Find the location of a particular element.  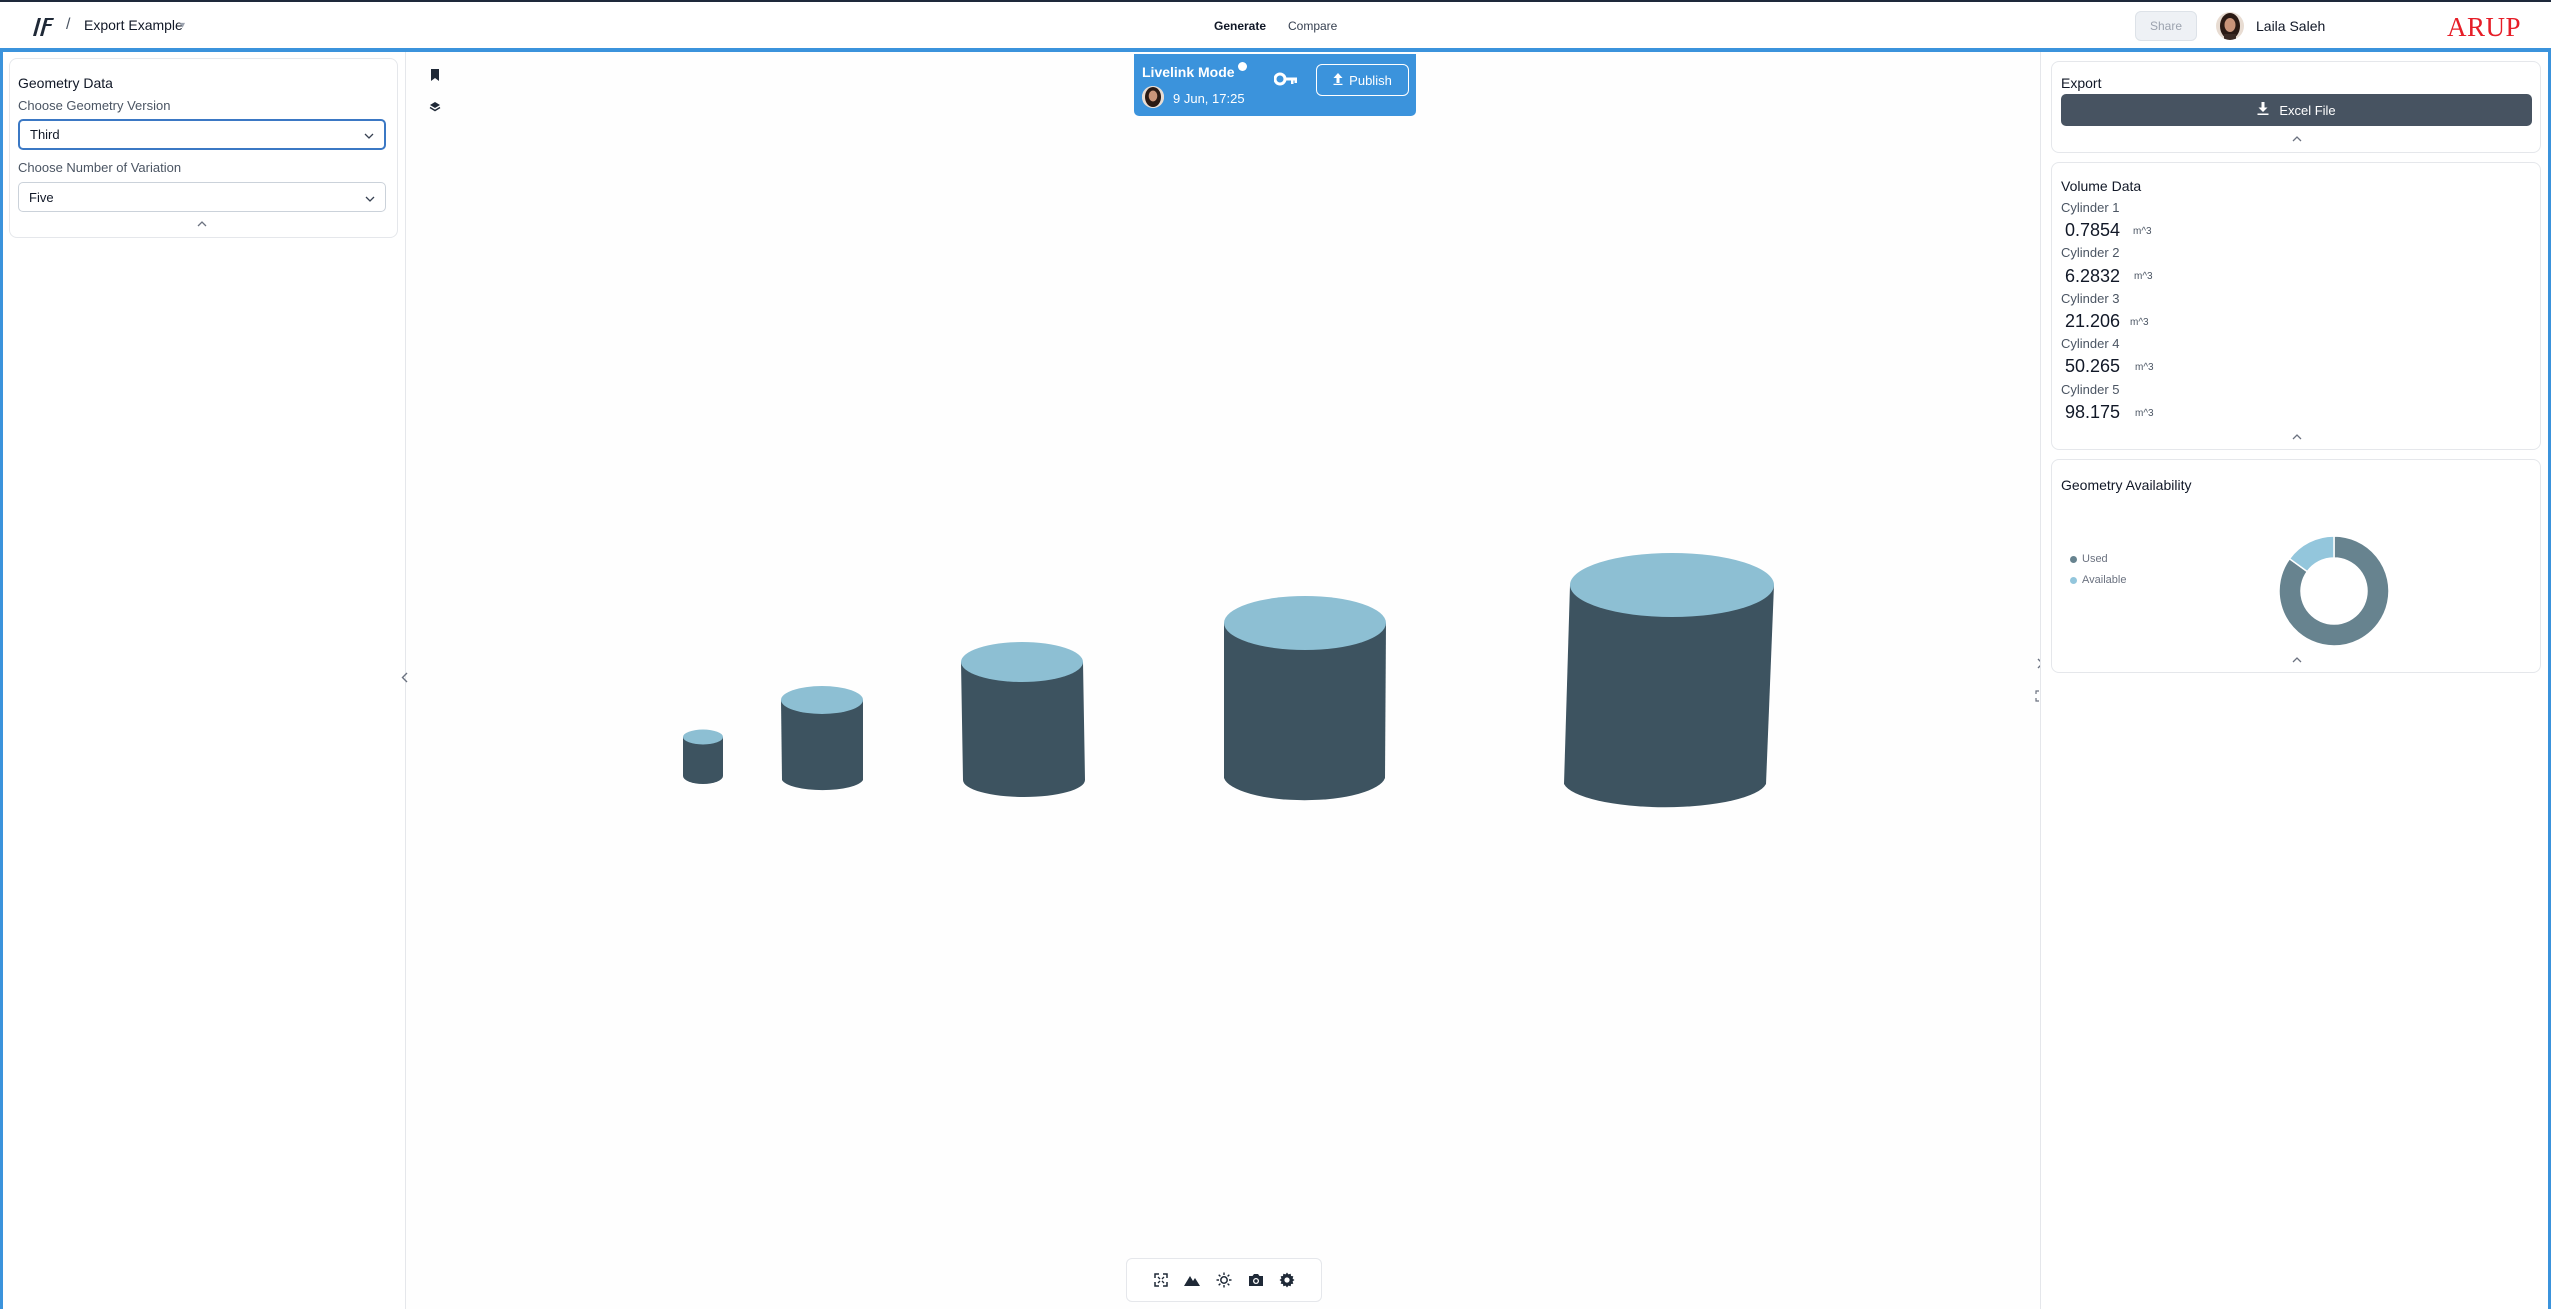

volume-value-2: 6.2832 is located at coordinates (2093, 276).